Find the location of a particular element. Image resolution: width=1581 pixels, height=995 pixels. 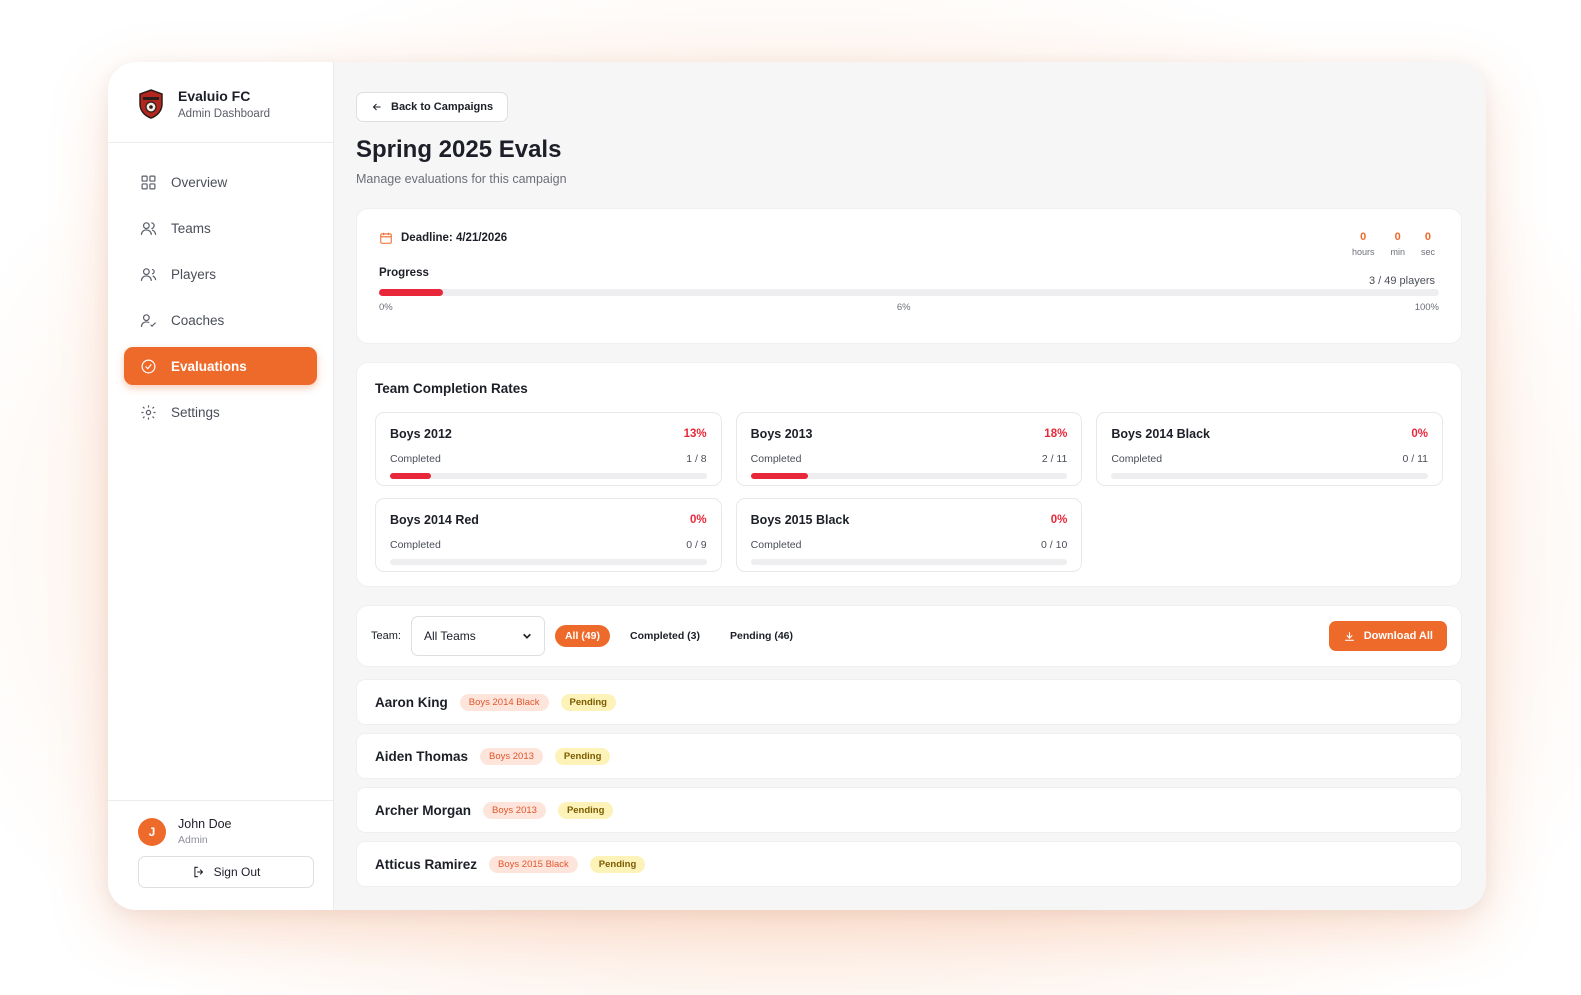

team-select-value: All Teams is located at coordinates (449, 636).